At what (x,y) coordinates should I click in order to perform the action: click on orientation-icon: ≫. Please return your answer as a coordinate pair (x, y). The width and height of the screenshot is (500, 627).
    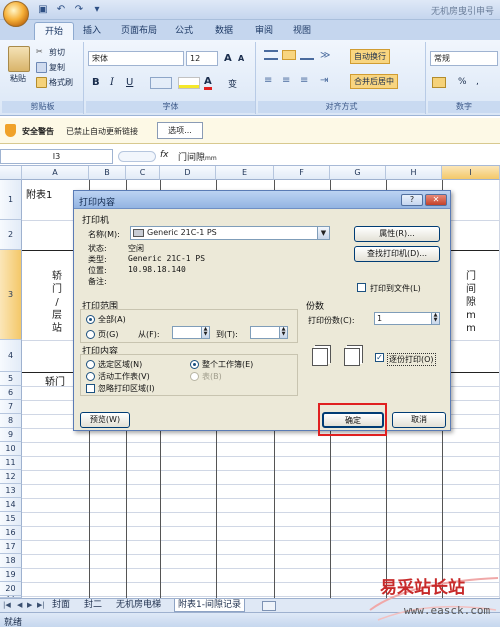
    Looking at the image, I should click on (325, 55).